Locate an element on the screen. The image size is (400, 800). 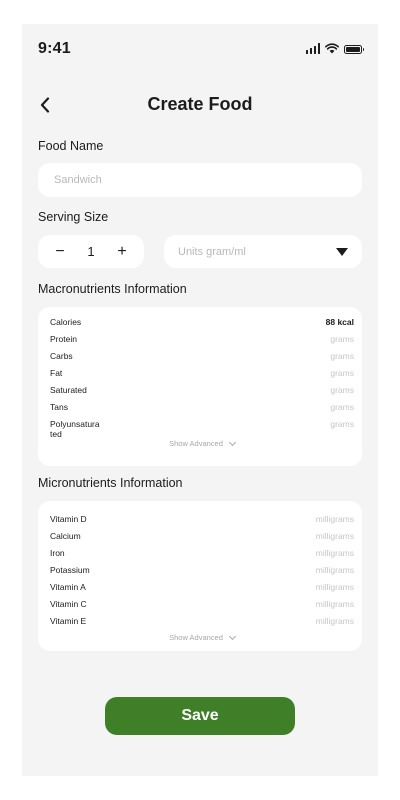
save-button: Save is located at coordinates (200, 716).